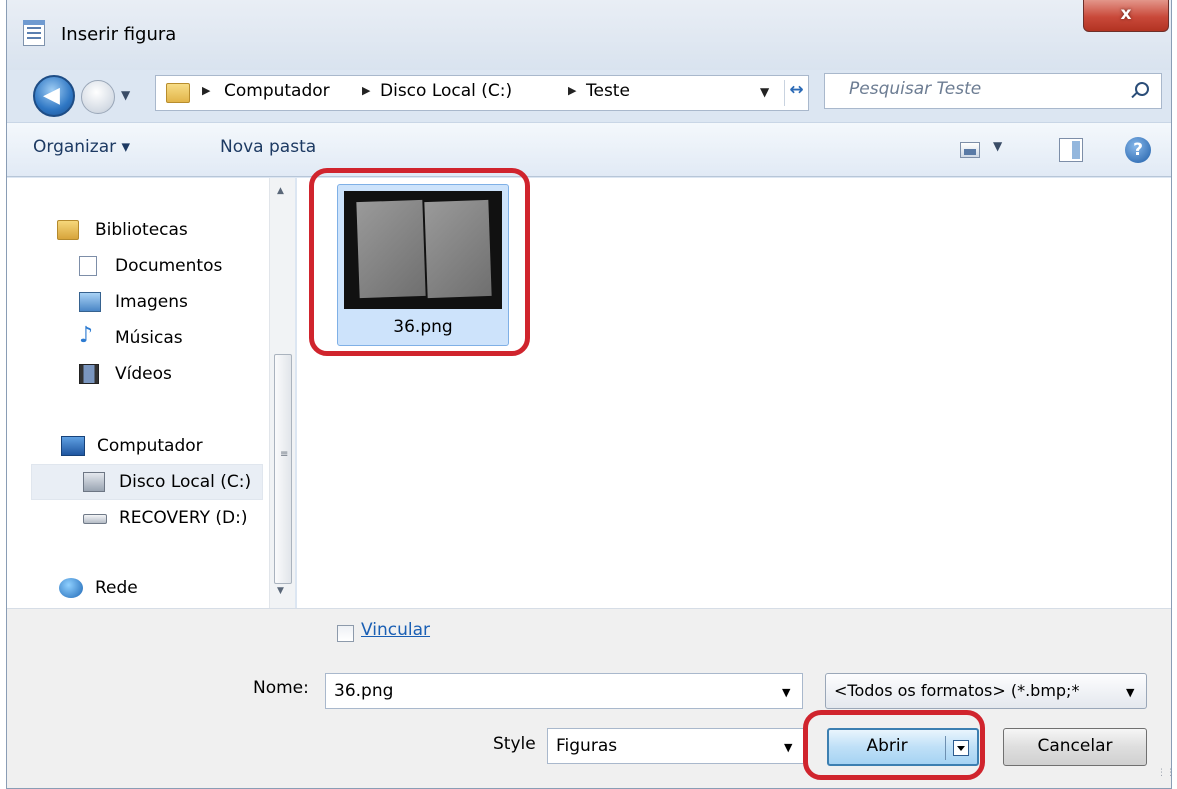 The height and width of the screenshot is (789, 1177). I want to click on sidebar-item-label: Rede, so click(116, 588).